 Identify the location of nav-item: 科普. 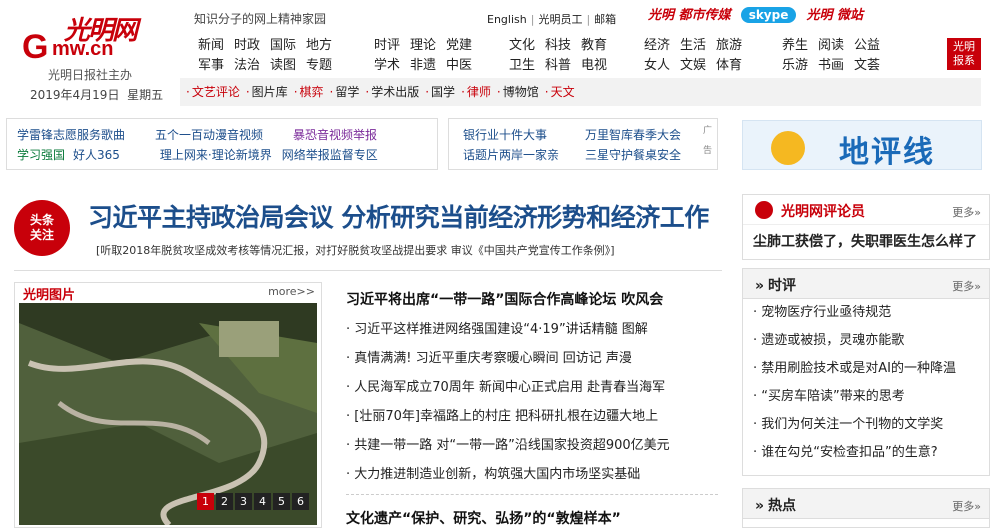
(558, 66).